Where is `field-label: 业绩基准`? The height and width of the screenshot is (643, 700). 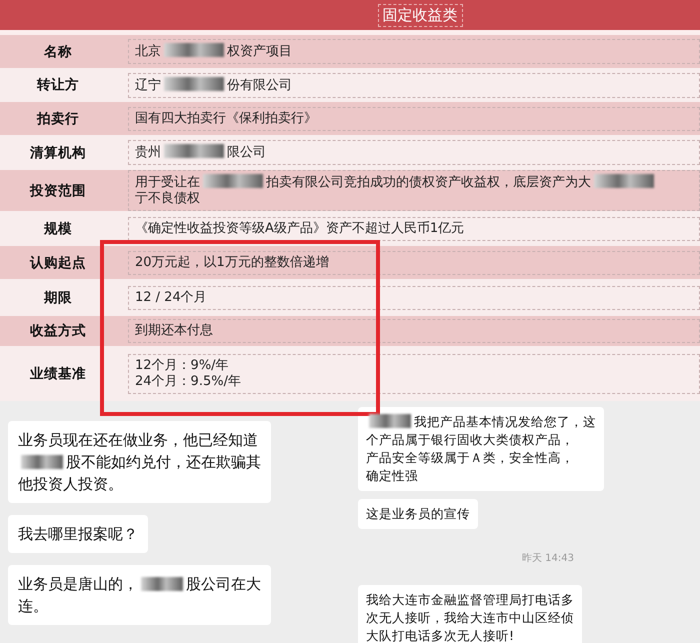
field-label: 业绩基准 is located at coordinates (58, 373).